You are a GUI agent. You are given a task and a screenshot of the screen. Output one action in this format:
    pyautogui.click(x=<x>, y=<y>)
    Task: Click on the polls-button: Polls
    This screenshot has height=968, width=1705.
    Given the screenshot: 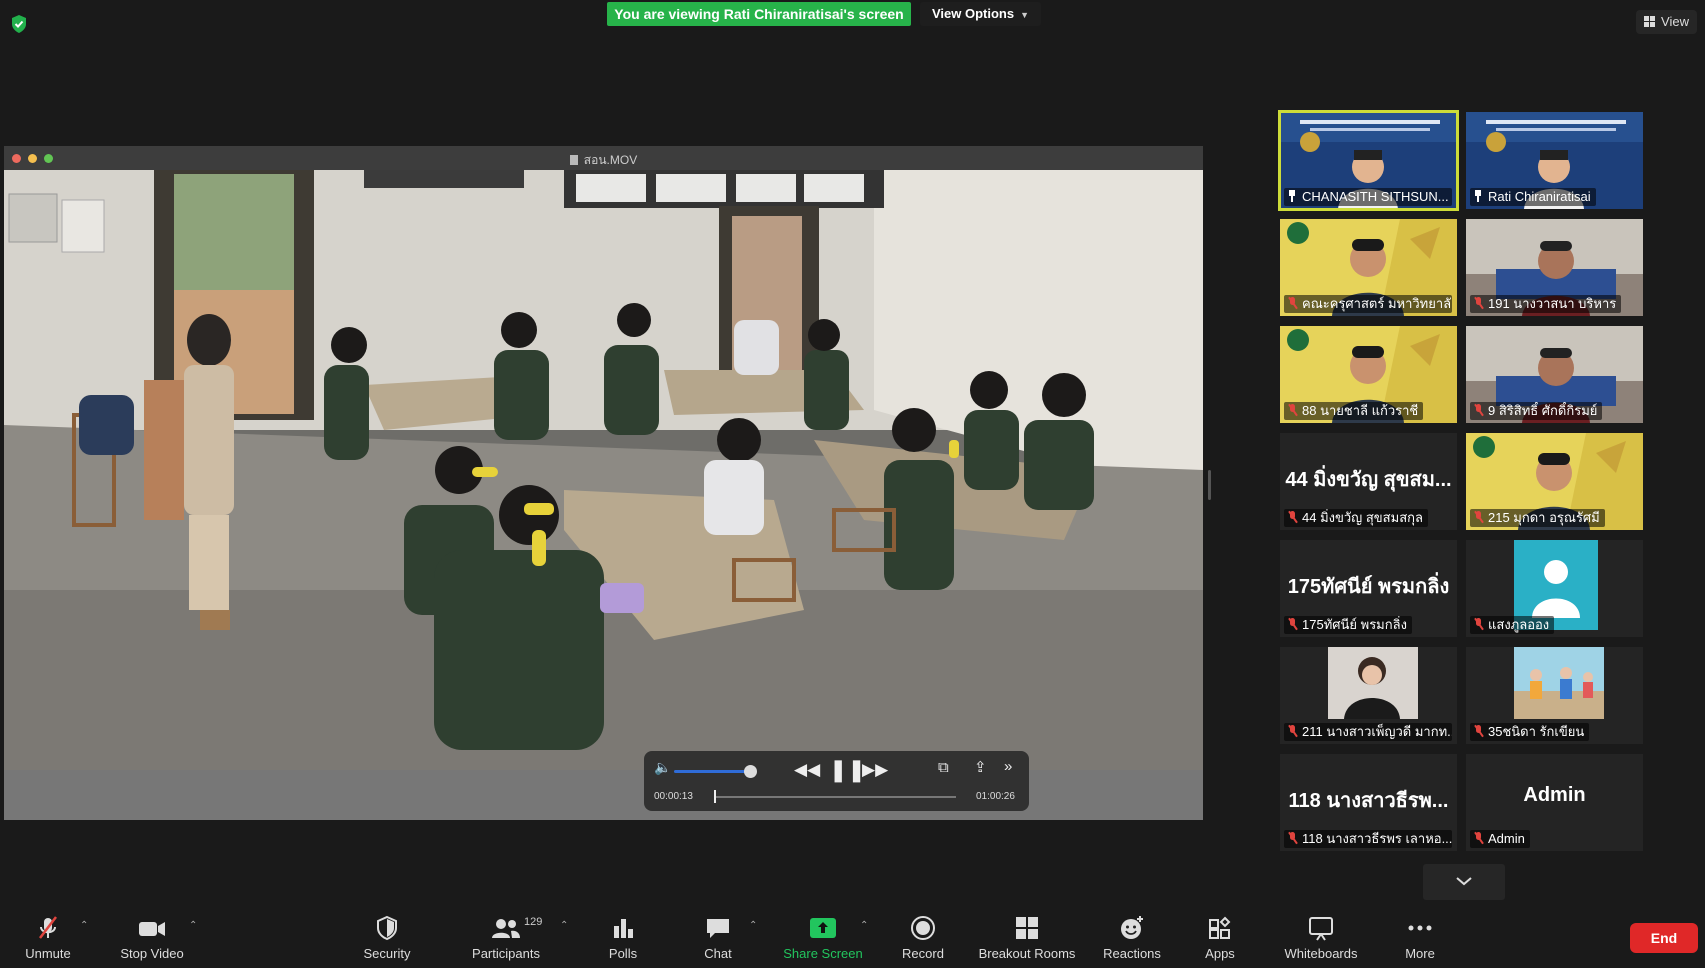 What is the action you would take?
    pyautogui.click(x=623, y=937)
    